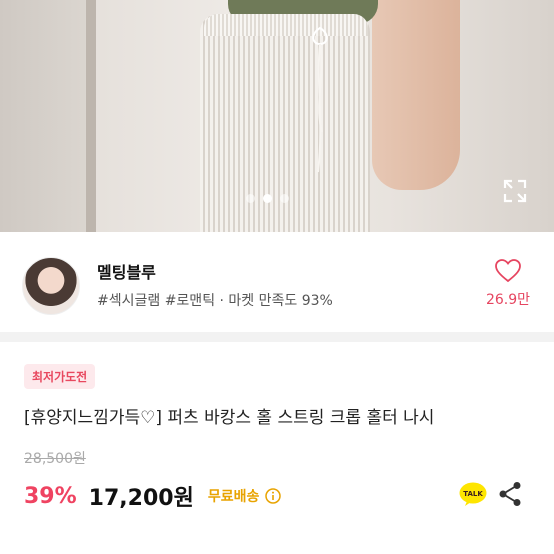  Describe the element at coordinates (126, 271) in the screenshot. I see `seller-name: 멜팅블루` at that location.